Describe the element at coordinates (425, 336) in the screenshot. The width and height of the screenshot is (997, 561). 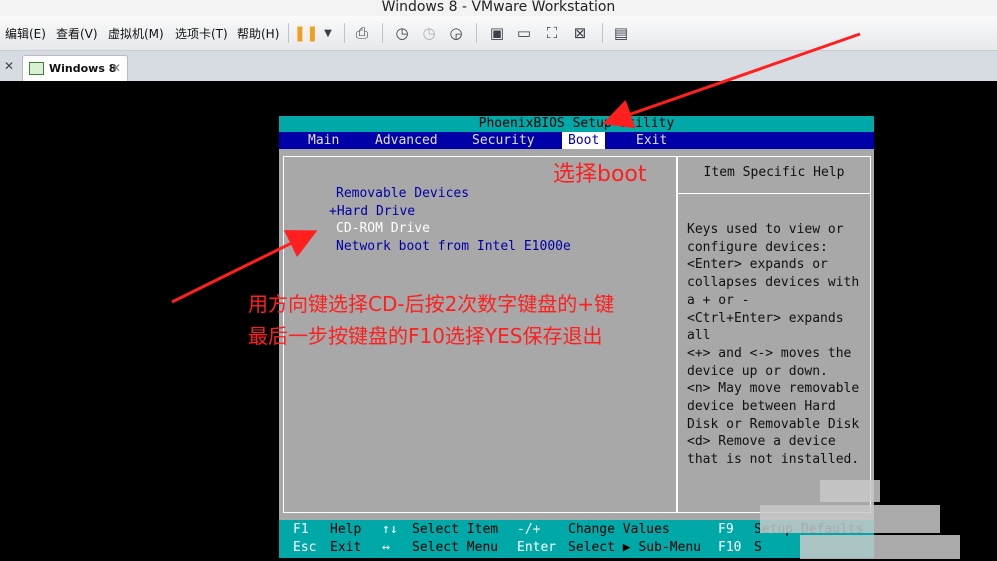
I see `annotation-line-2: 最后一步按键盘的F10选择YES保存退出` at that location.